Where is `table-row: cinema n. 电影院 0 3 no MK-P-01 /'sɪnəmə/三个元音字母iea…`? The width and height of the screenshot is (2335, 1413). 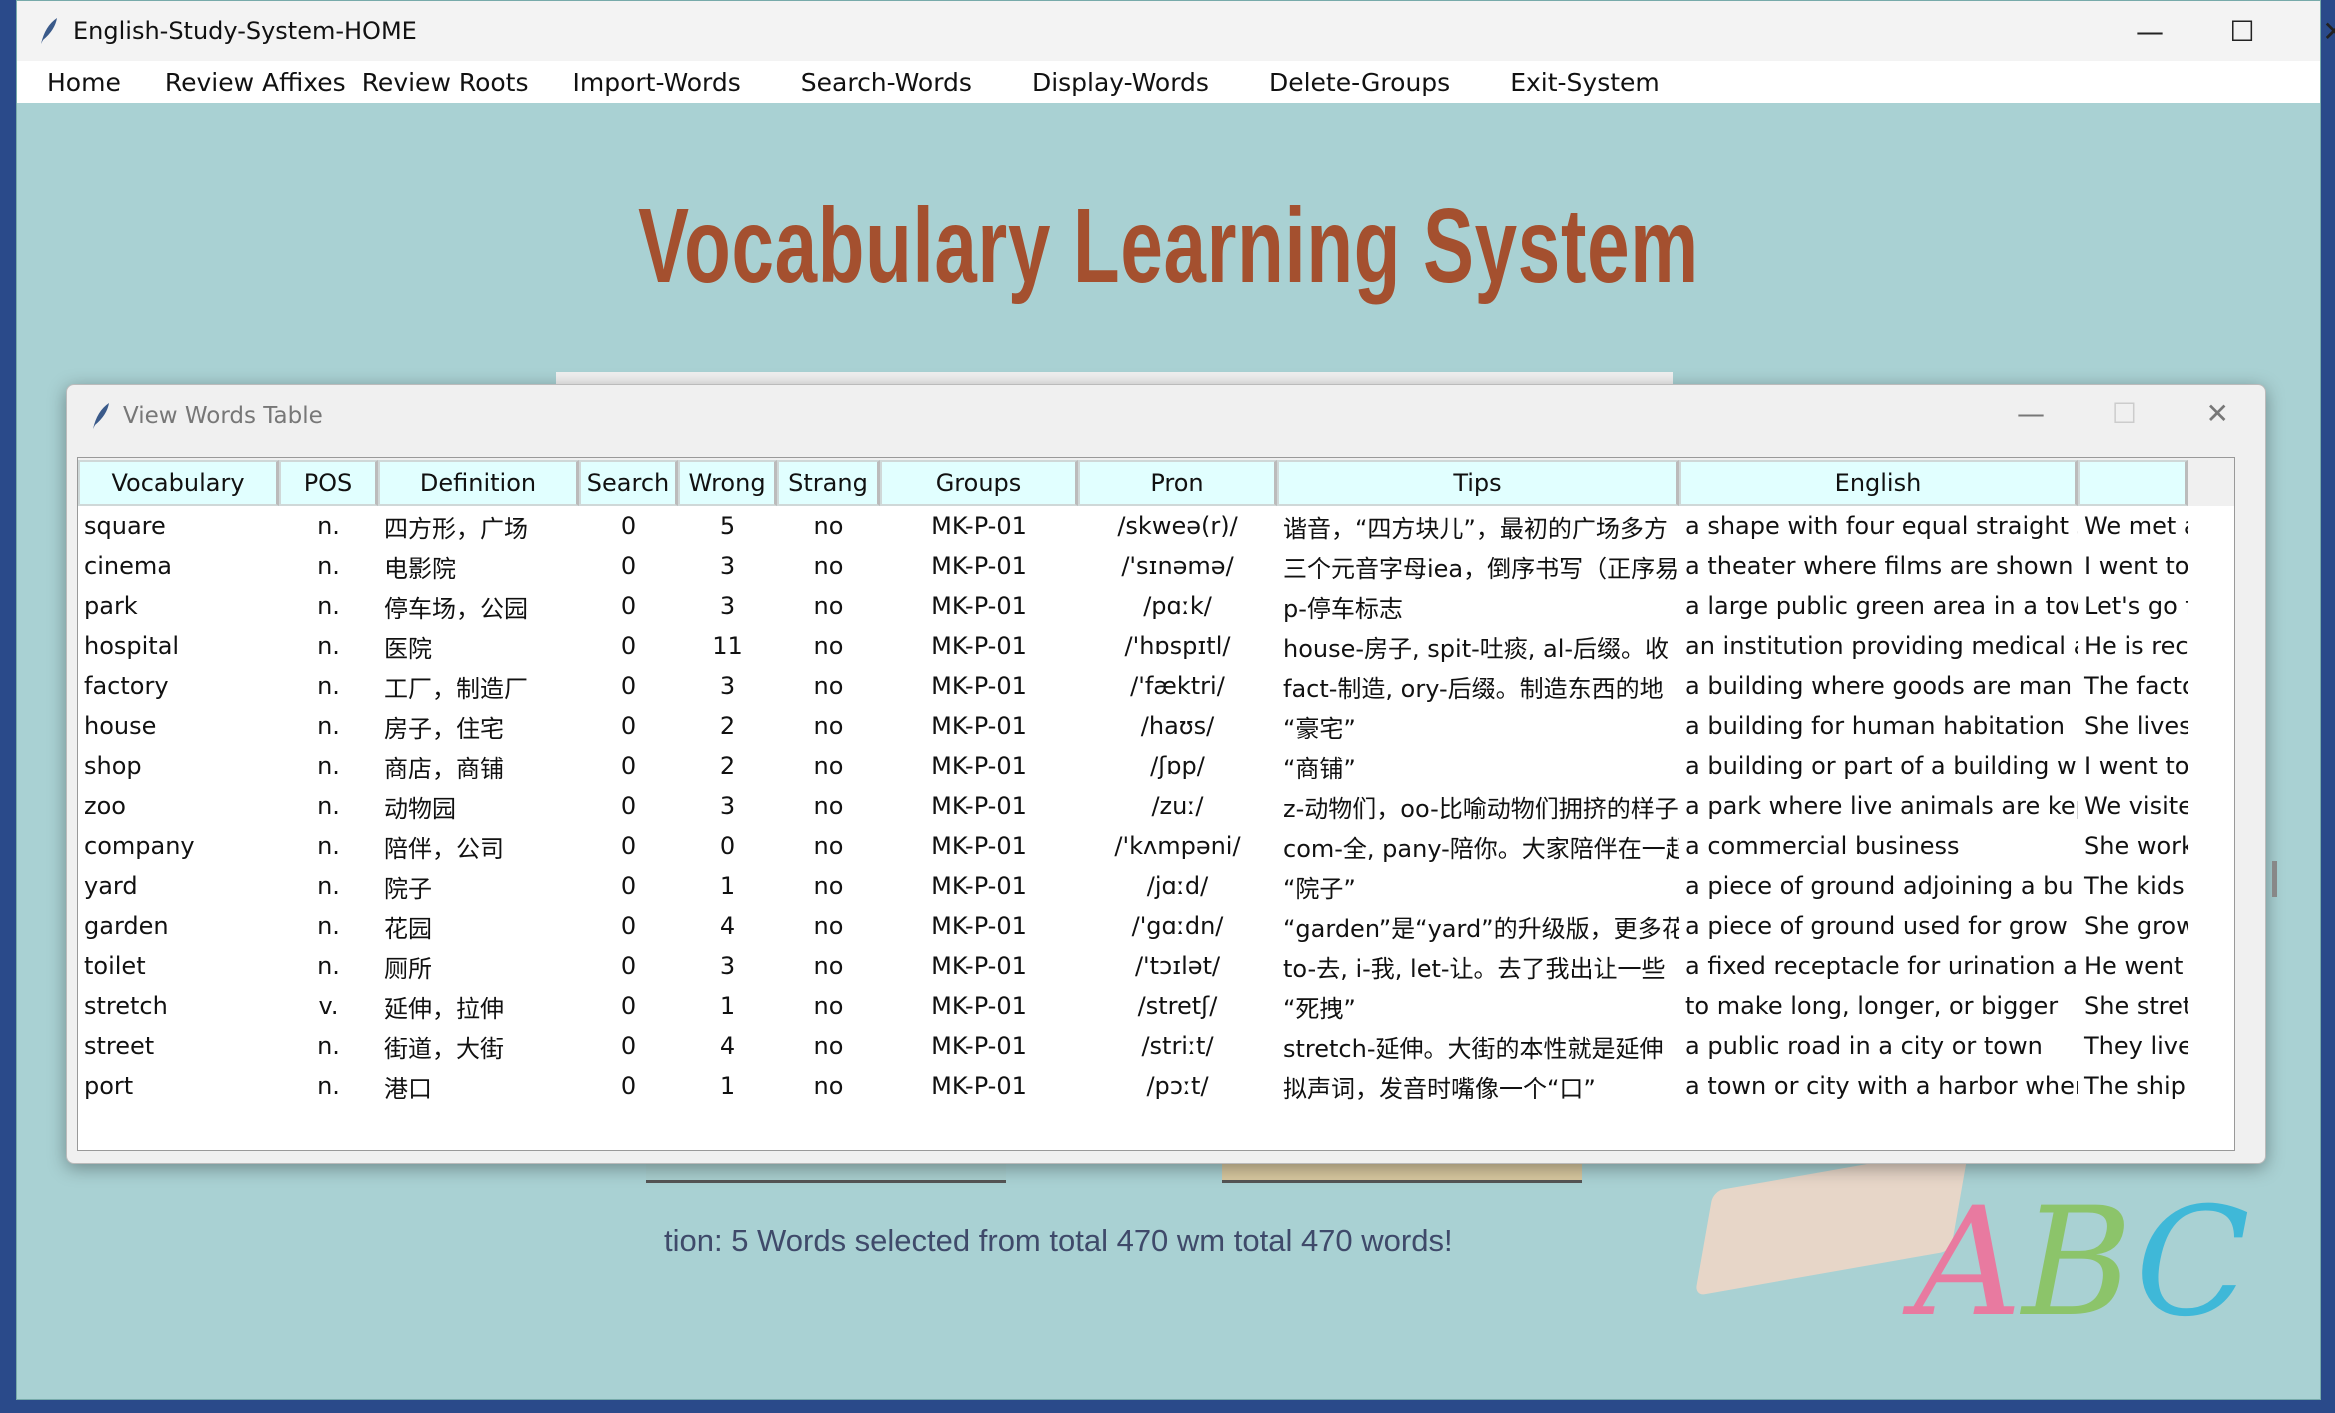 table-row: cinema n. 电影院 0 3 no MK-P-01 /'sɪnəmə/三个元音字母iea… is located at coordinates (1156, 566).